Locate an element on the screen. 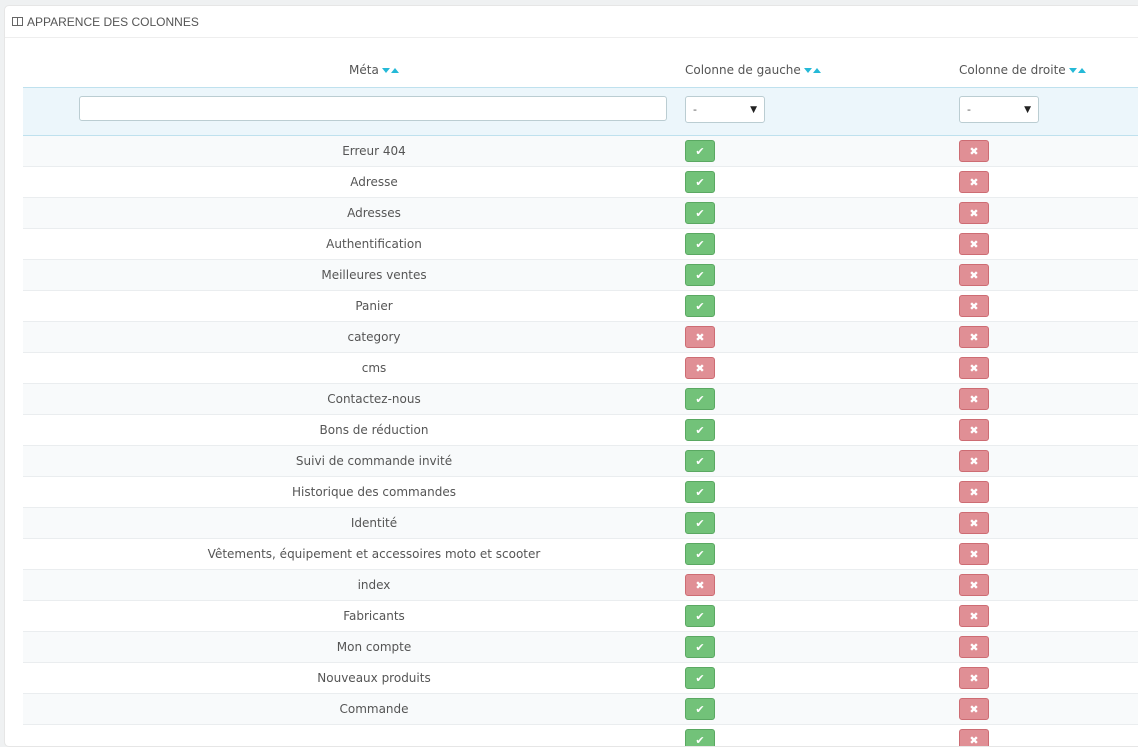 This screenshot has width=1138, height=747. table-header-row: Méta Colonne de gauche Colonne de droite is located at coordinates (580, 62).